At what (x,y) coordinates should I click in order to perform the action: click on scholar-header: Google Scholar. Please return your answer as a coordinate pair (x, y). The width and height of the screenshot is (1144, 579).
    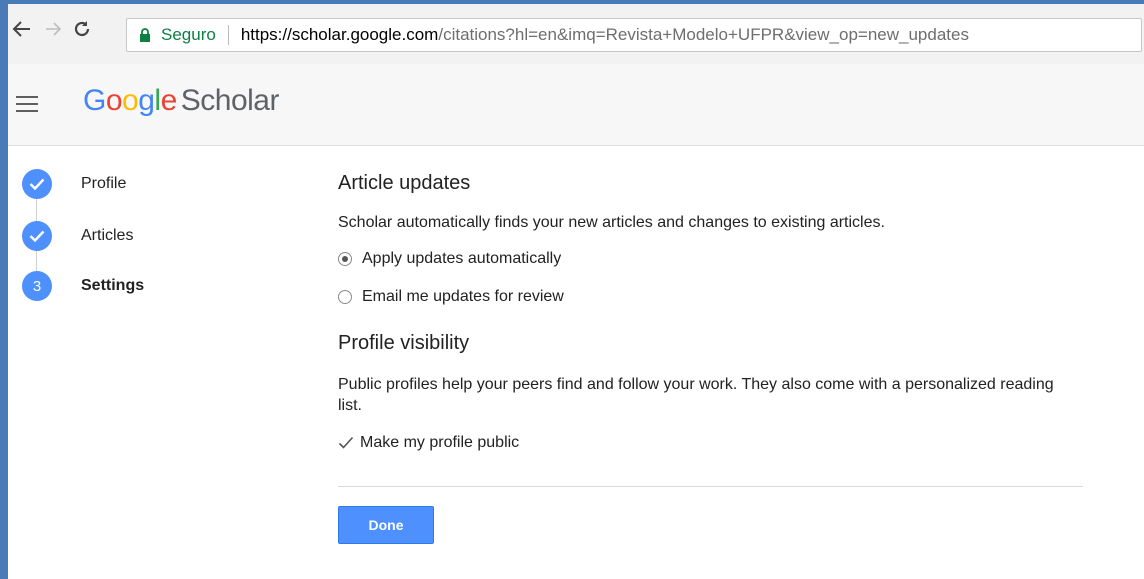
    Looking at the image, I should click on (576, 105).